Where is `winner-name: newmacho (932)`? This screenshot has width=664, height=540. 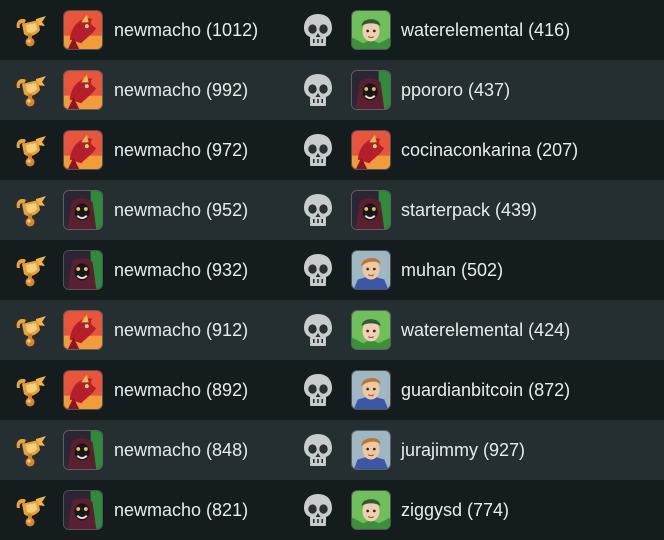 winner-name: newmacho (932) is located at coordinates (181, 270).